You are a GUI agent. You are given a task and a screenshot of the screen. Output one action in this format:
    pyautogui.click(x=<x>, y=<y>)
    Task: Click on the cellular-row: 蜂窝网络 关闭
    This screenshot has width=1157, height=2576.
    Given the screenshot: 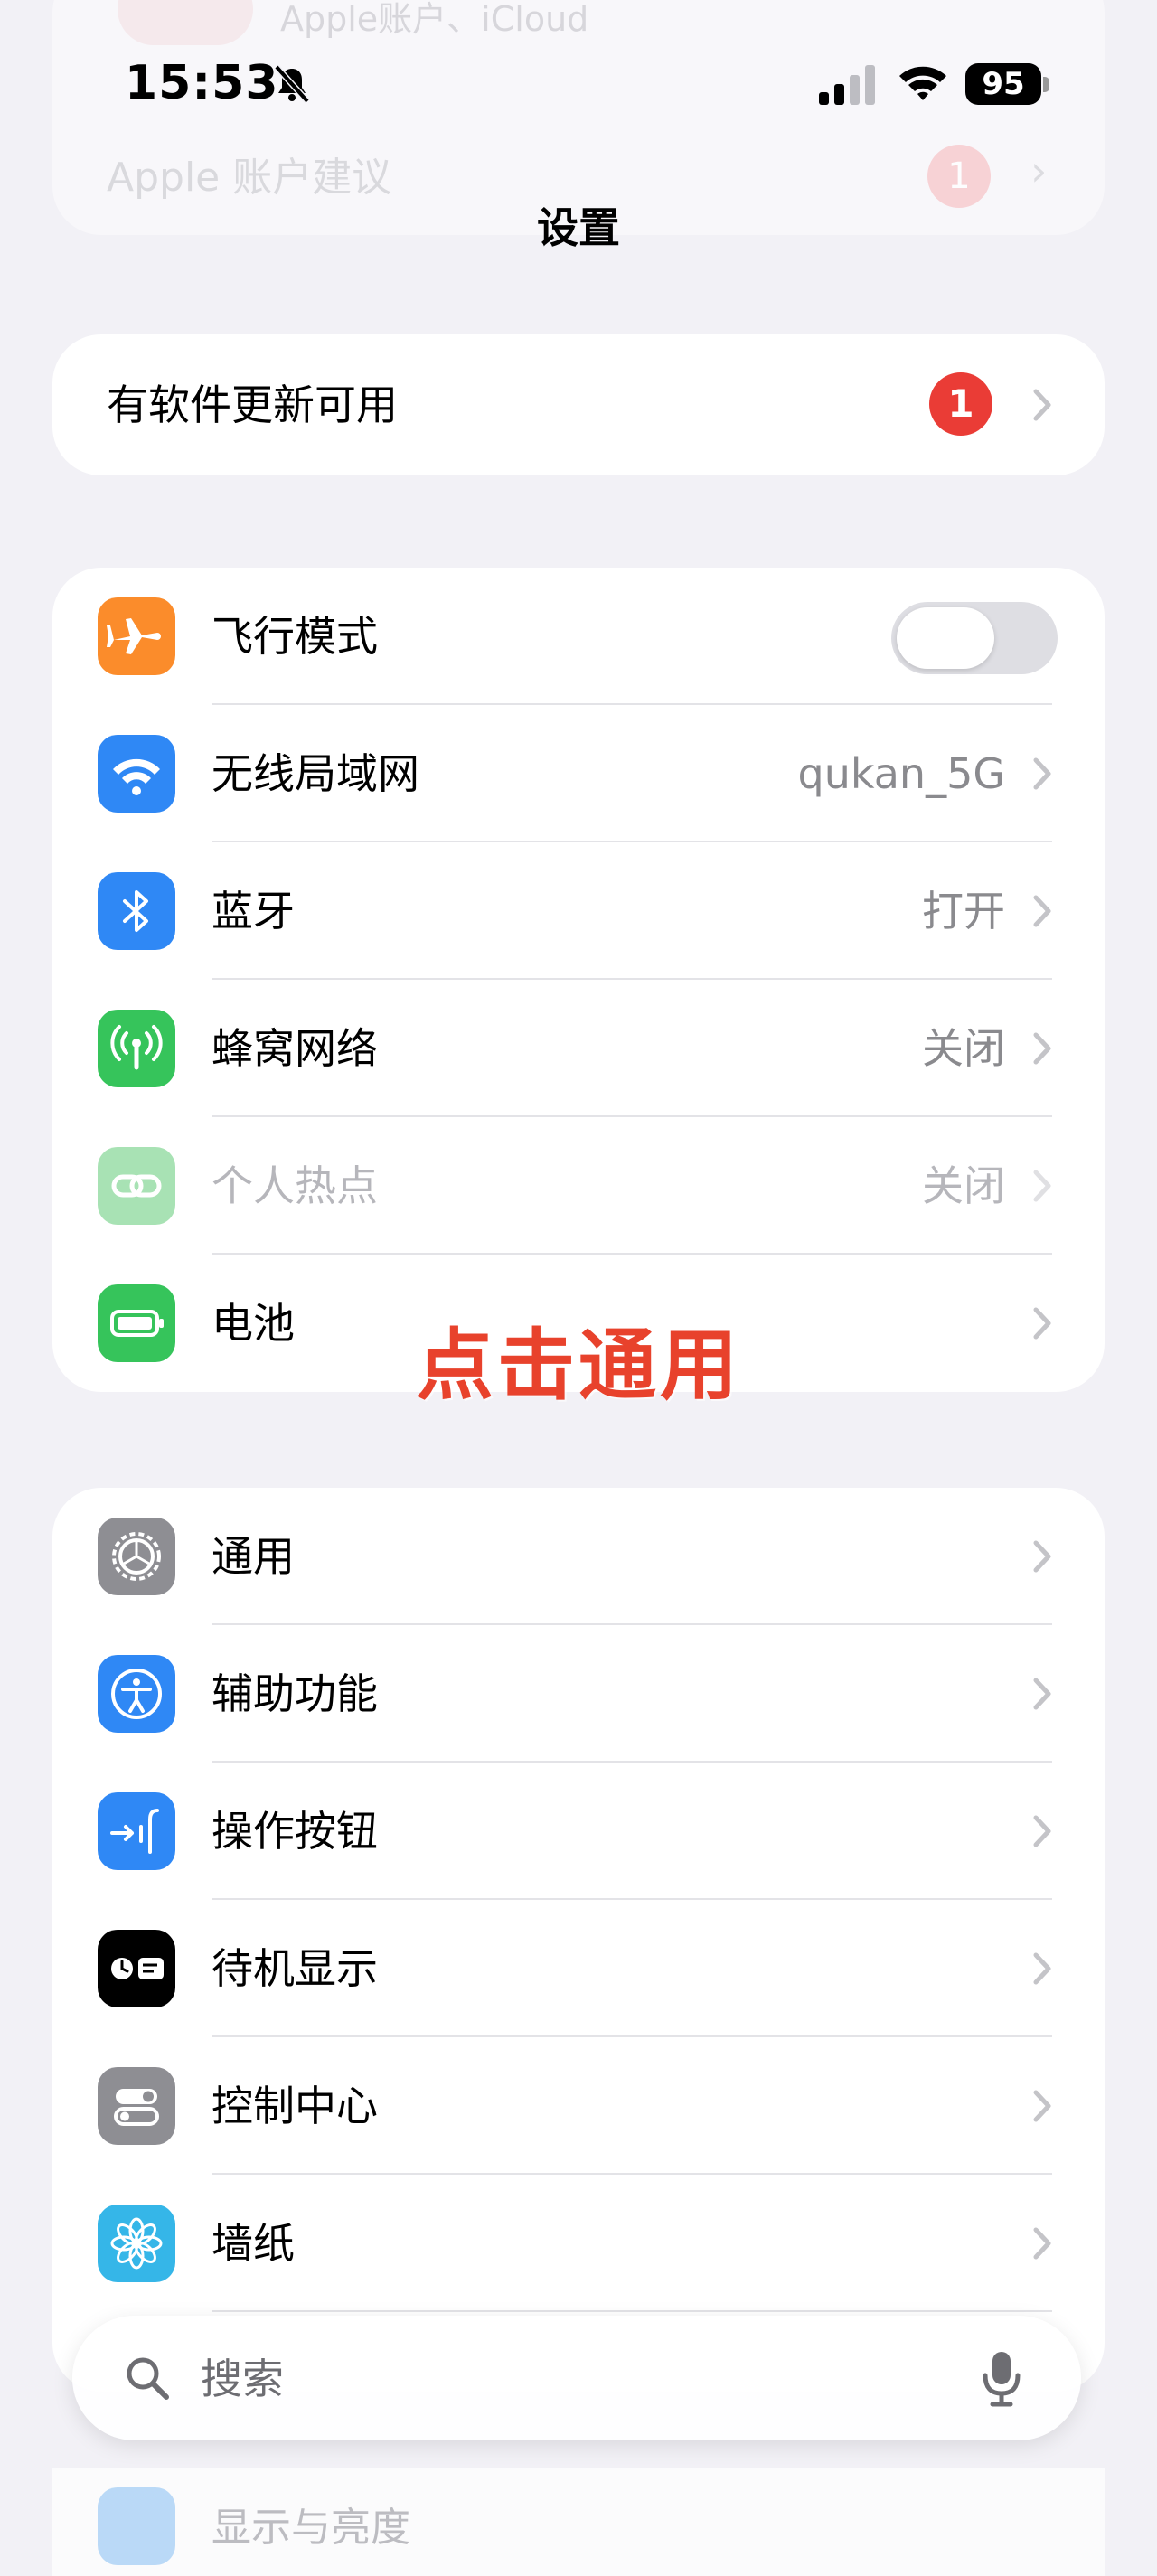 What is the action you would take?
    pyautogui.click(x=578, y=1048)
    